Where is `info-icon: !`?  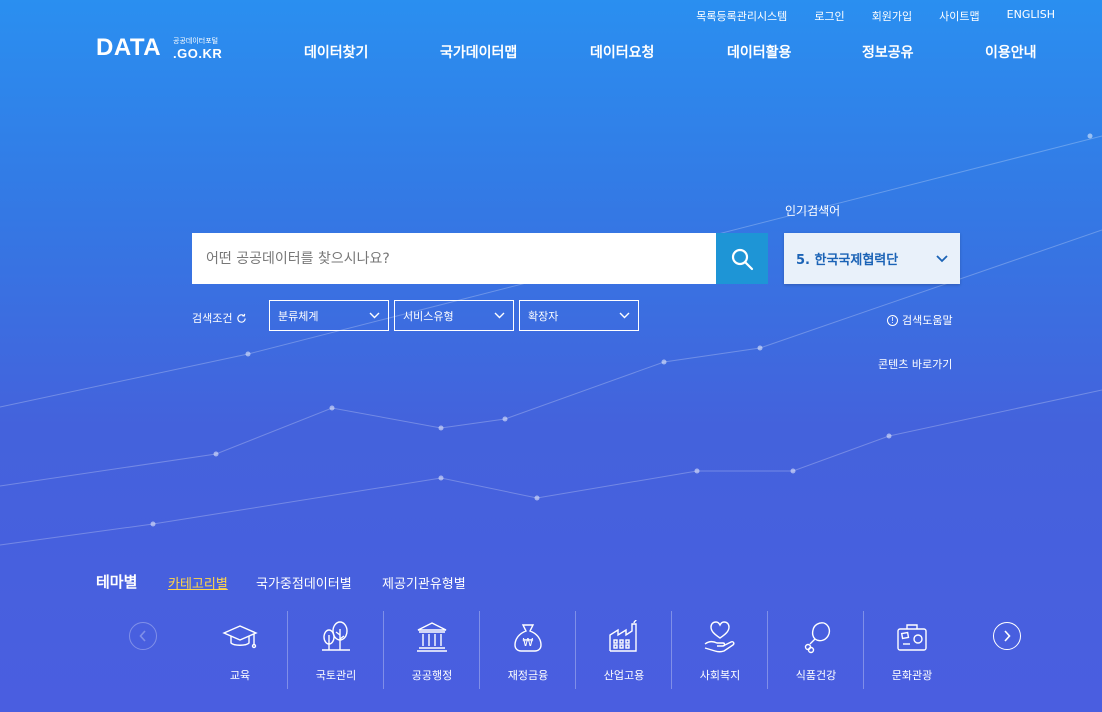
info-icon: ! is located at coordinates (892, 320).